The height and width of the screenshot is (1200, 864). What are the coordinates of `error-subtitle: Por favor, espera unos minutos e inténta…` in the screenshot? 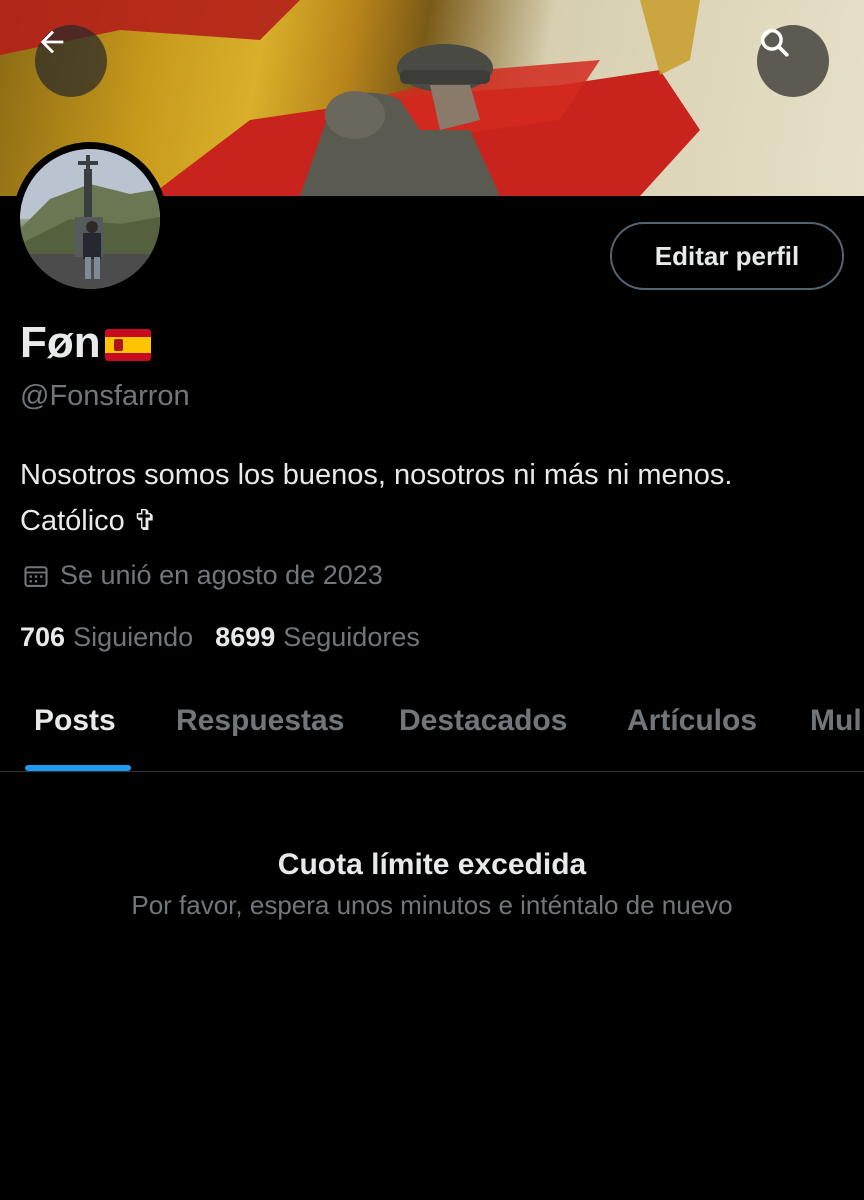 It's located at (432, 905).